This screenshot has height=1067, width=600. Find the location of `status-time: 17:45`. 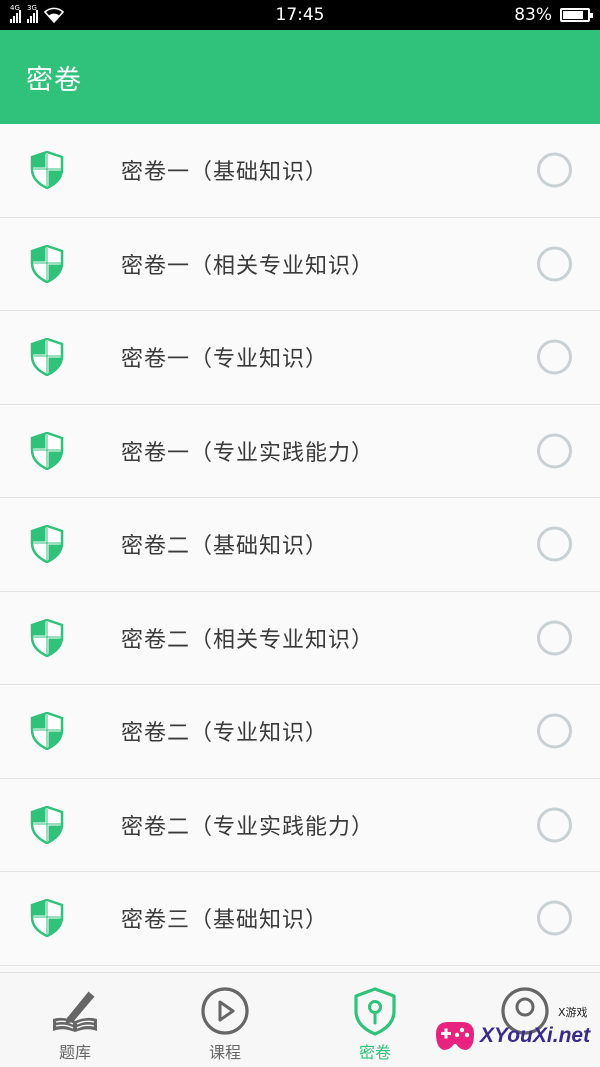

status-time: 17:45 is located at coordinates (300, 15).